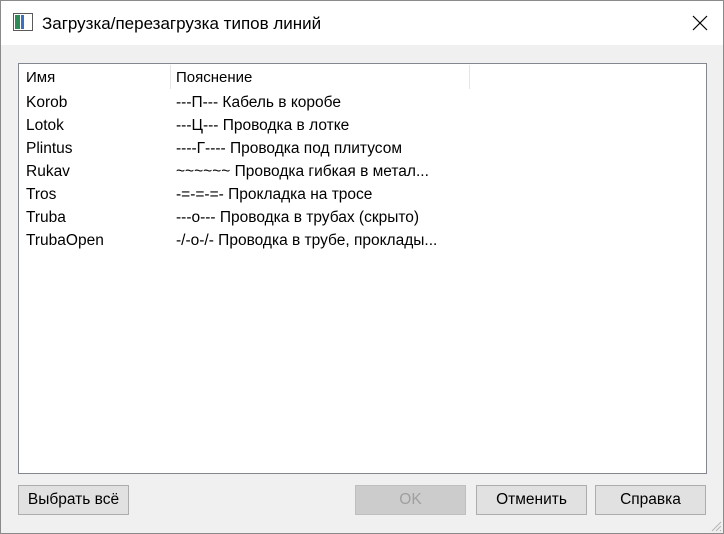 This screenshot has width=724, height=534. I want to click on list-item: Lotok ---Ц--- Проводка в лотке, so click(362, 125).